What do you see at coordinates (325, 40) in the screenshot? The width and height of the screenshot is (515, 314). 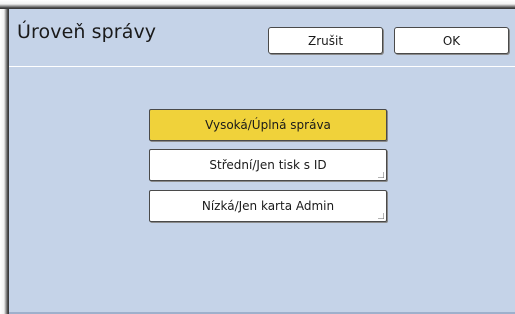 I see `cancel-button: Zrušit` at bounding box center [325, 40].